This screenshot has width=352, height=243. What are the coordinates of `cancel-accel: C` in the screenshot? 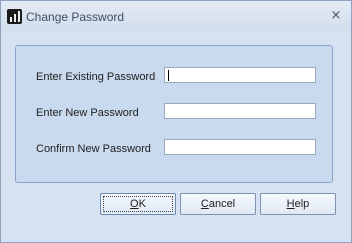 It's located at (204, 204).